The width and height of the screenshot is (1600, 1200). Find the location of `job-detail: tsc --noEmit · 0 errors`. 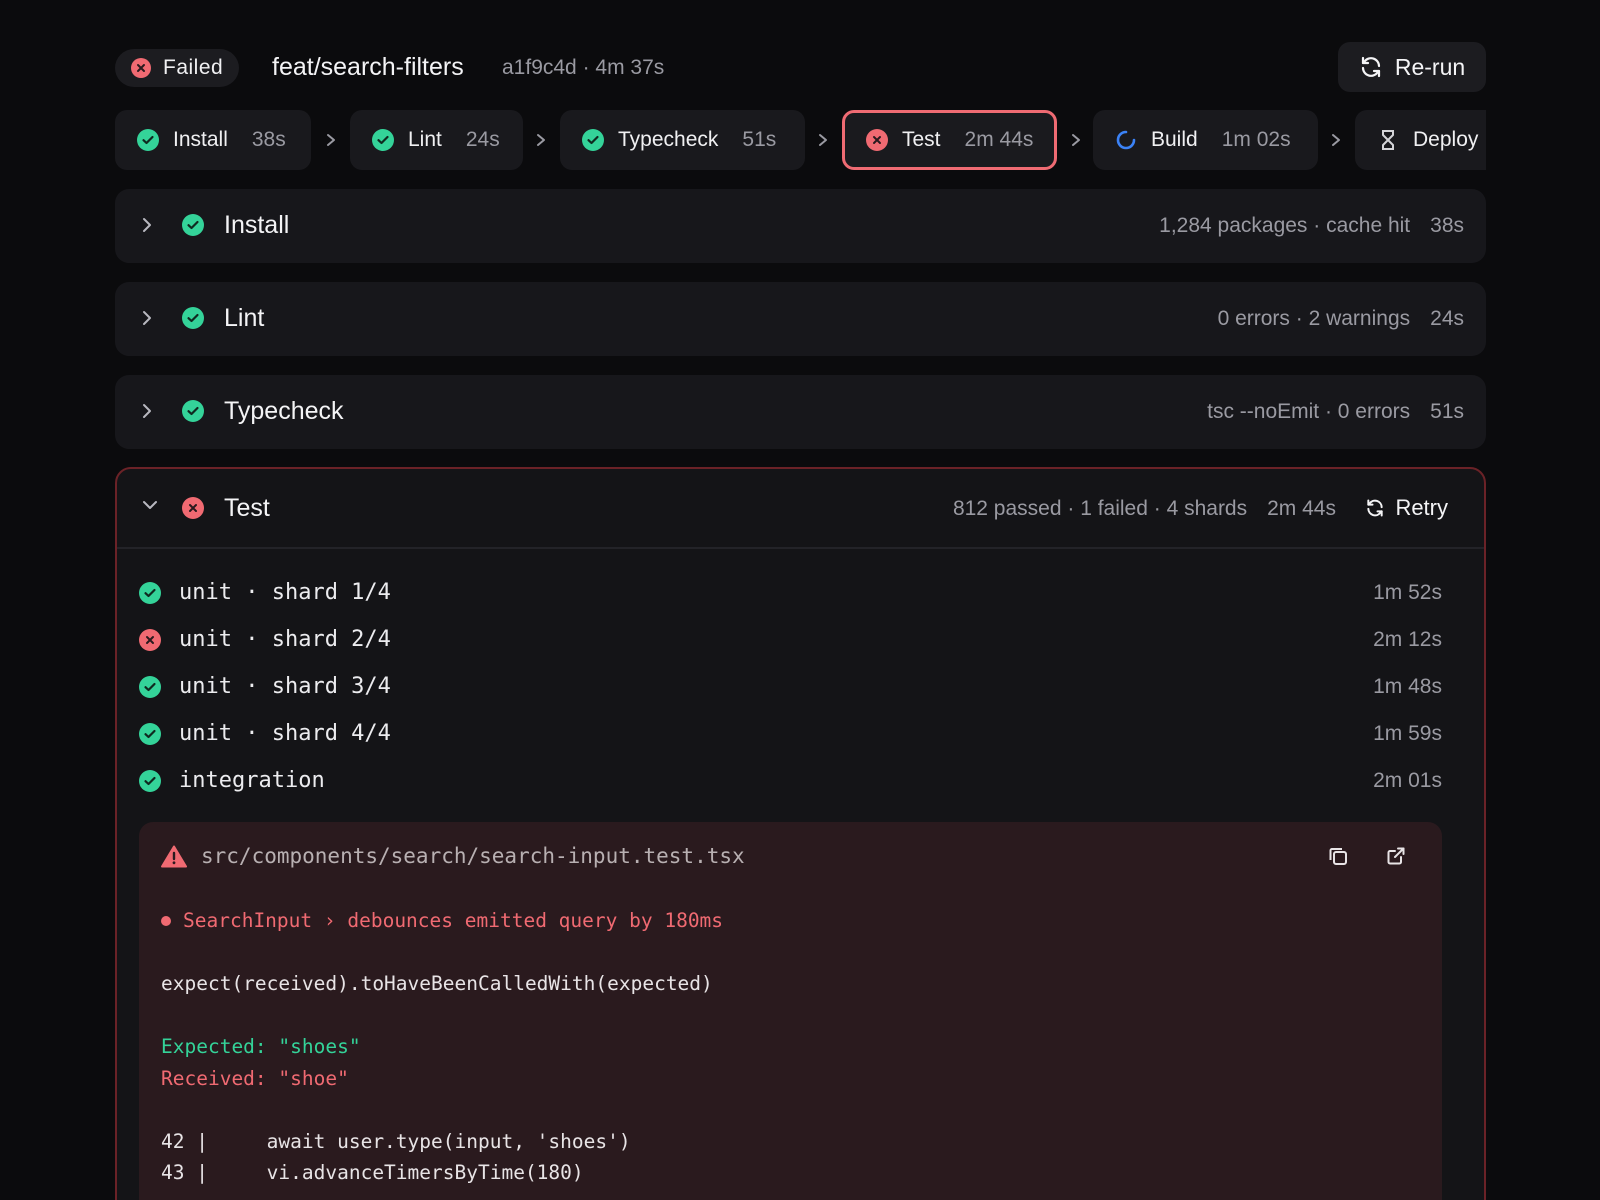

job-detail: tsc --noEmit · 0 errors is located at coordinates (1309, 411).